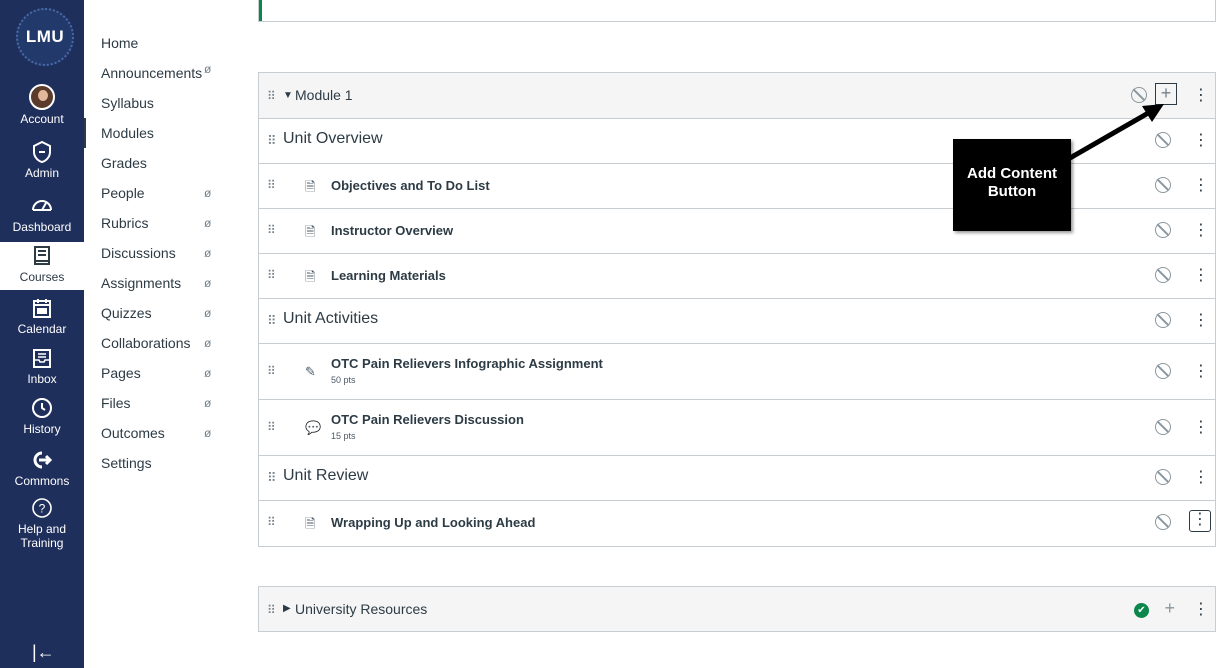  I want to click on calendar-icon, so click(42, 308).